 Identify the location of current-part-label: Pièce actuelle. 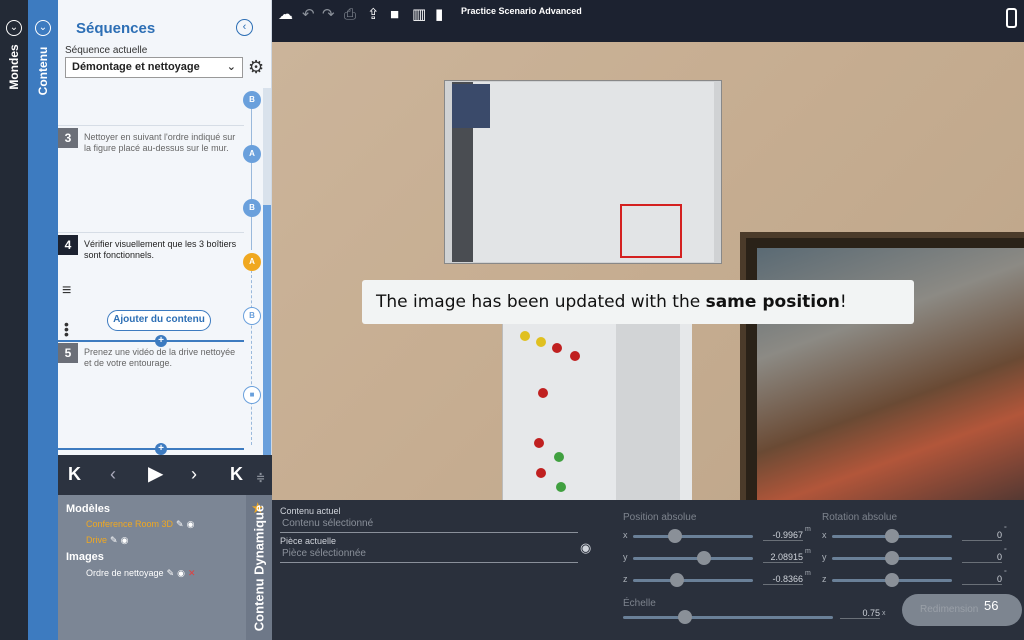
(308, 541).